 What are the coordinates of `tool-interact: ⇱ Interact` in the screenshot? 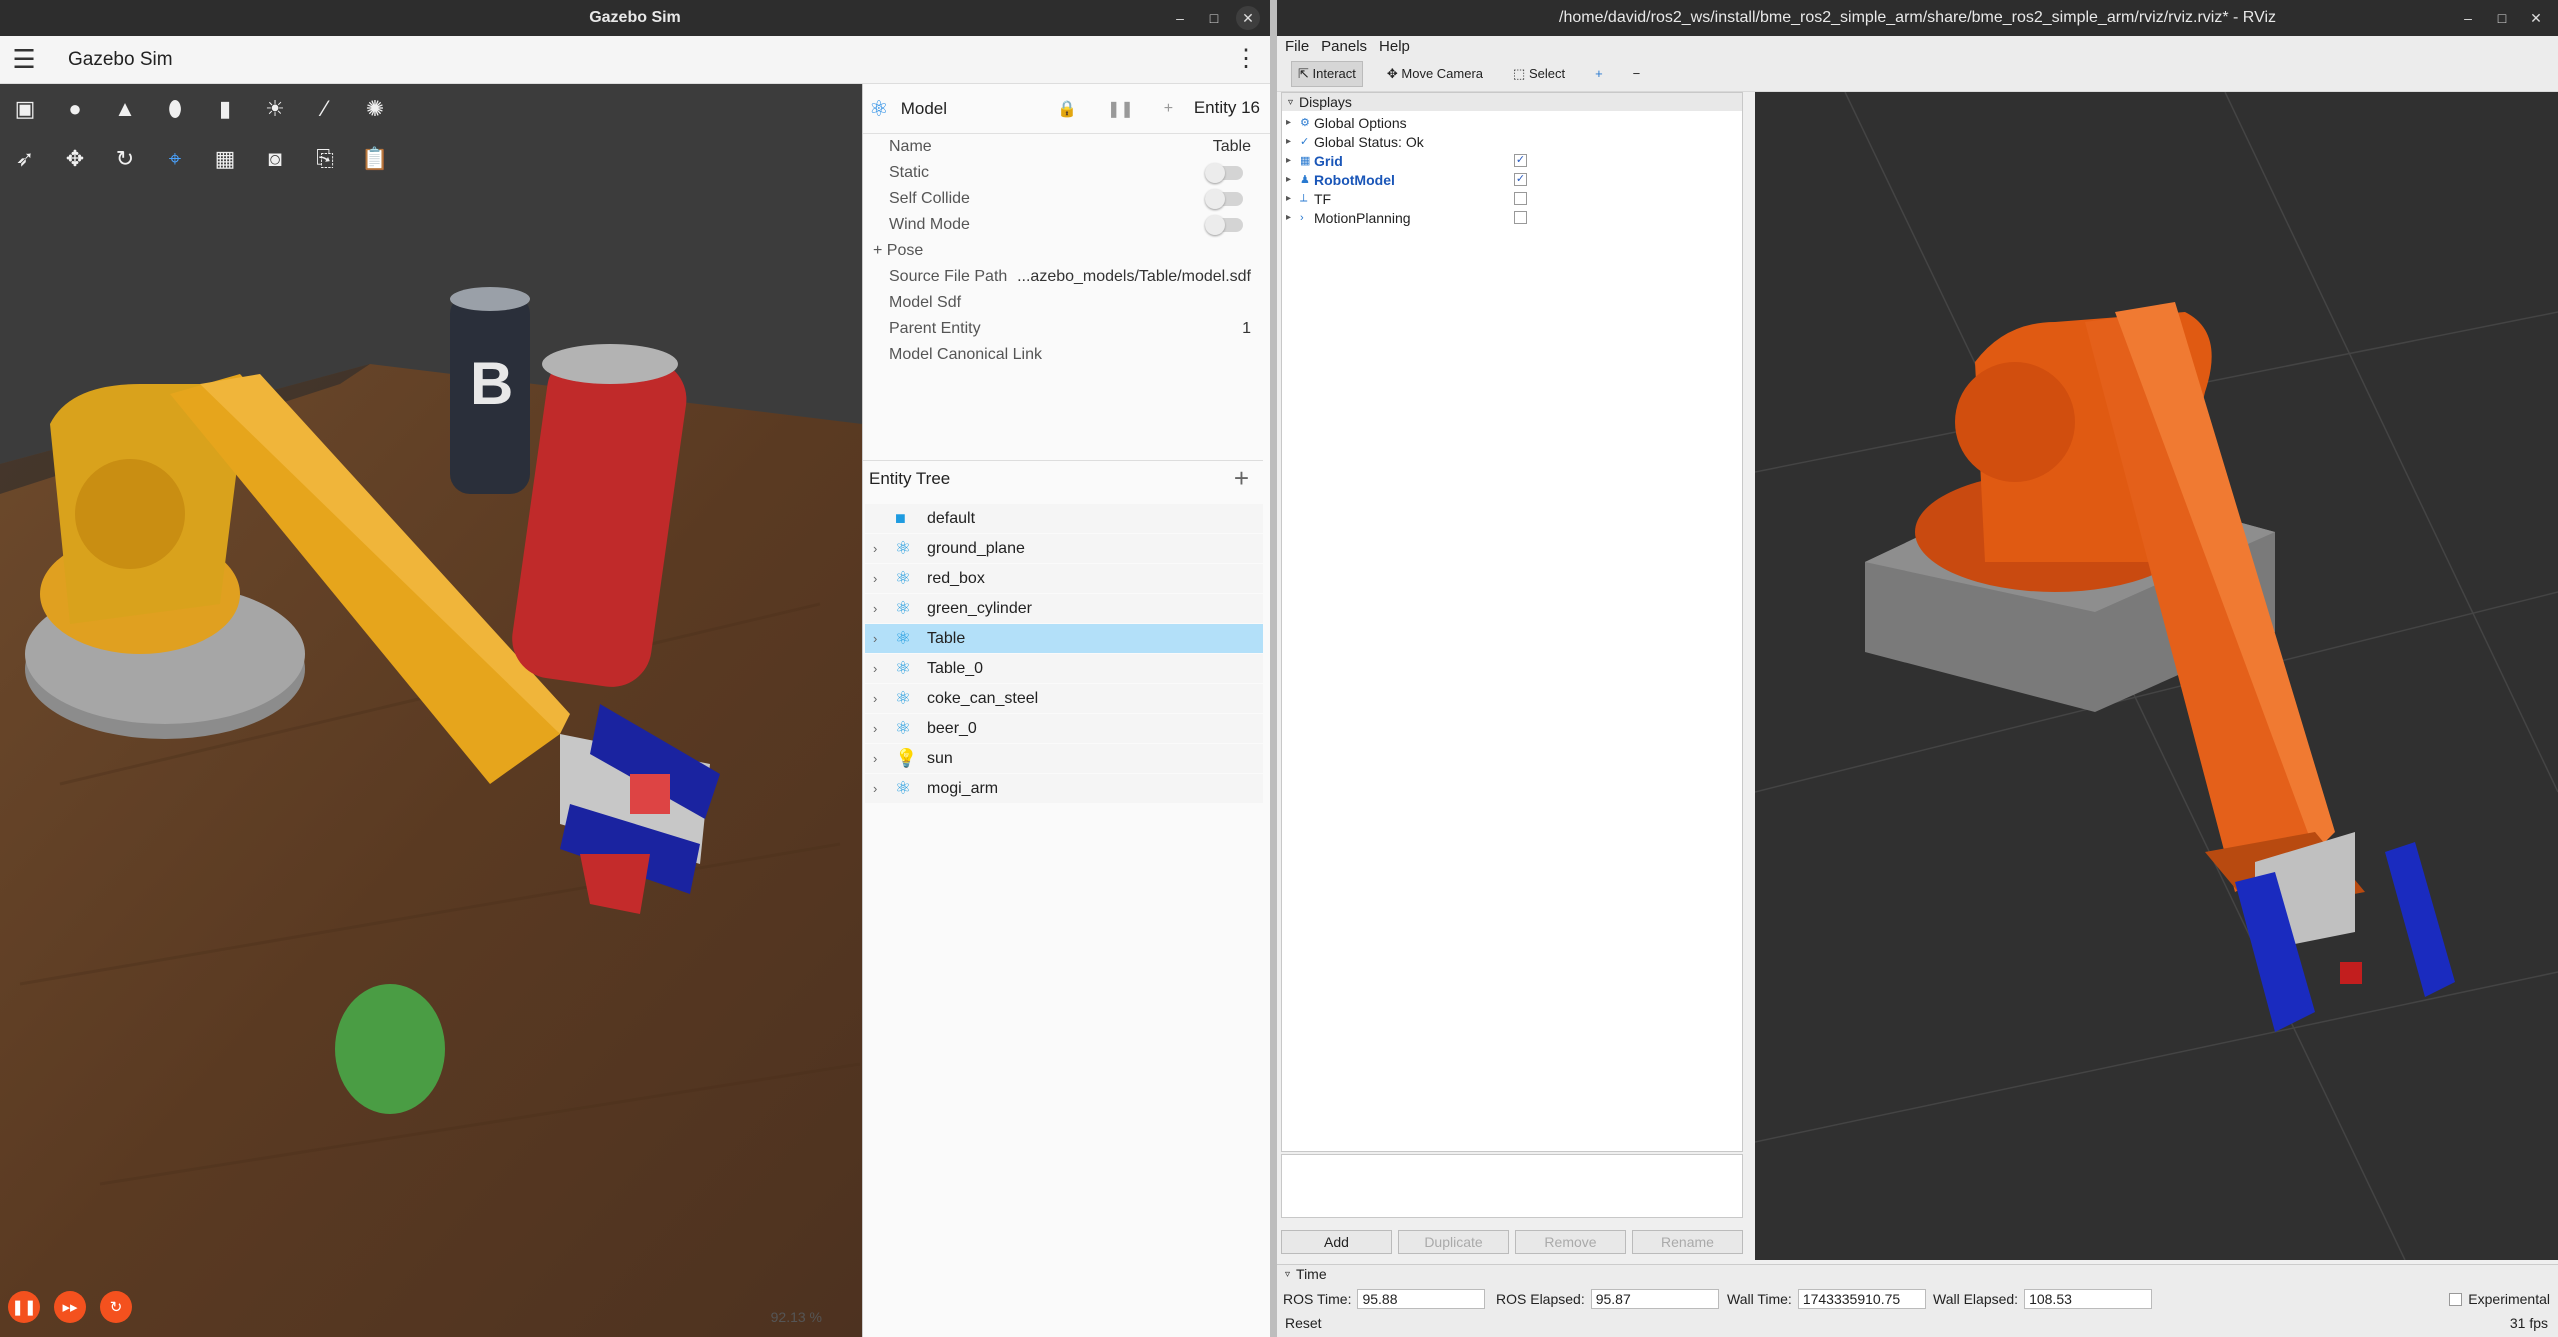 It's located at (1327, 73).